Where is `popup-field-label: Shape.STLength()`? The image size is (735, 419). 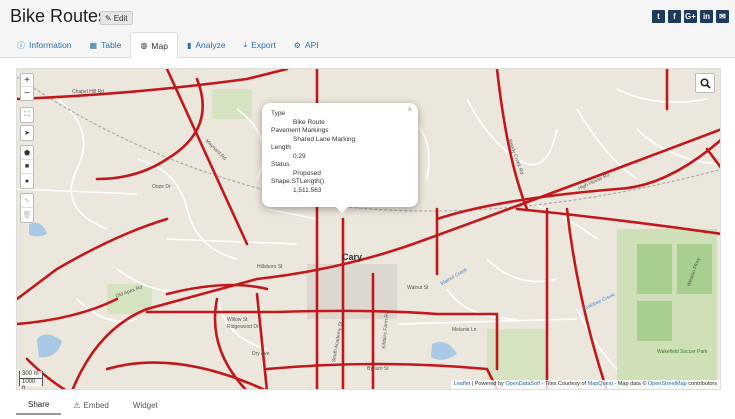
popup-field-label: Shape.STLength() is located at coordinates (298, 181).